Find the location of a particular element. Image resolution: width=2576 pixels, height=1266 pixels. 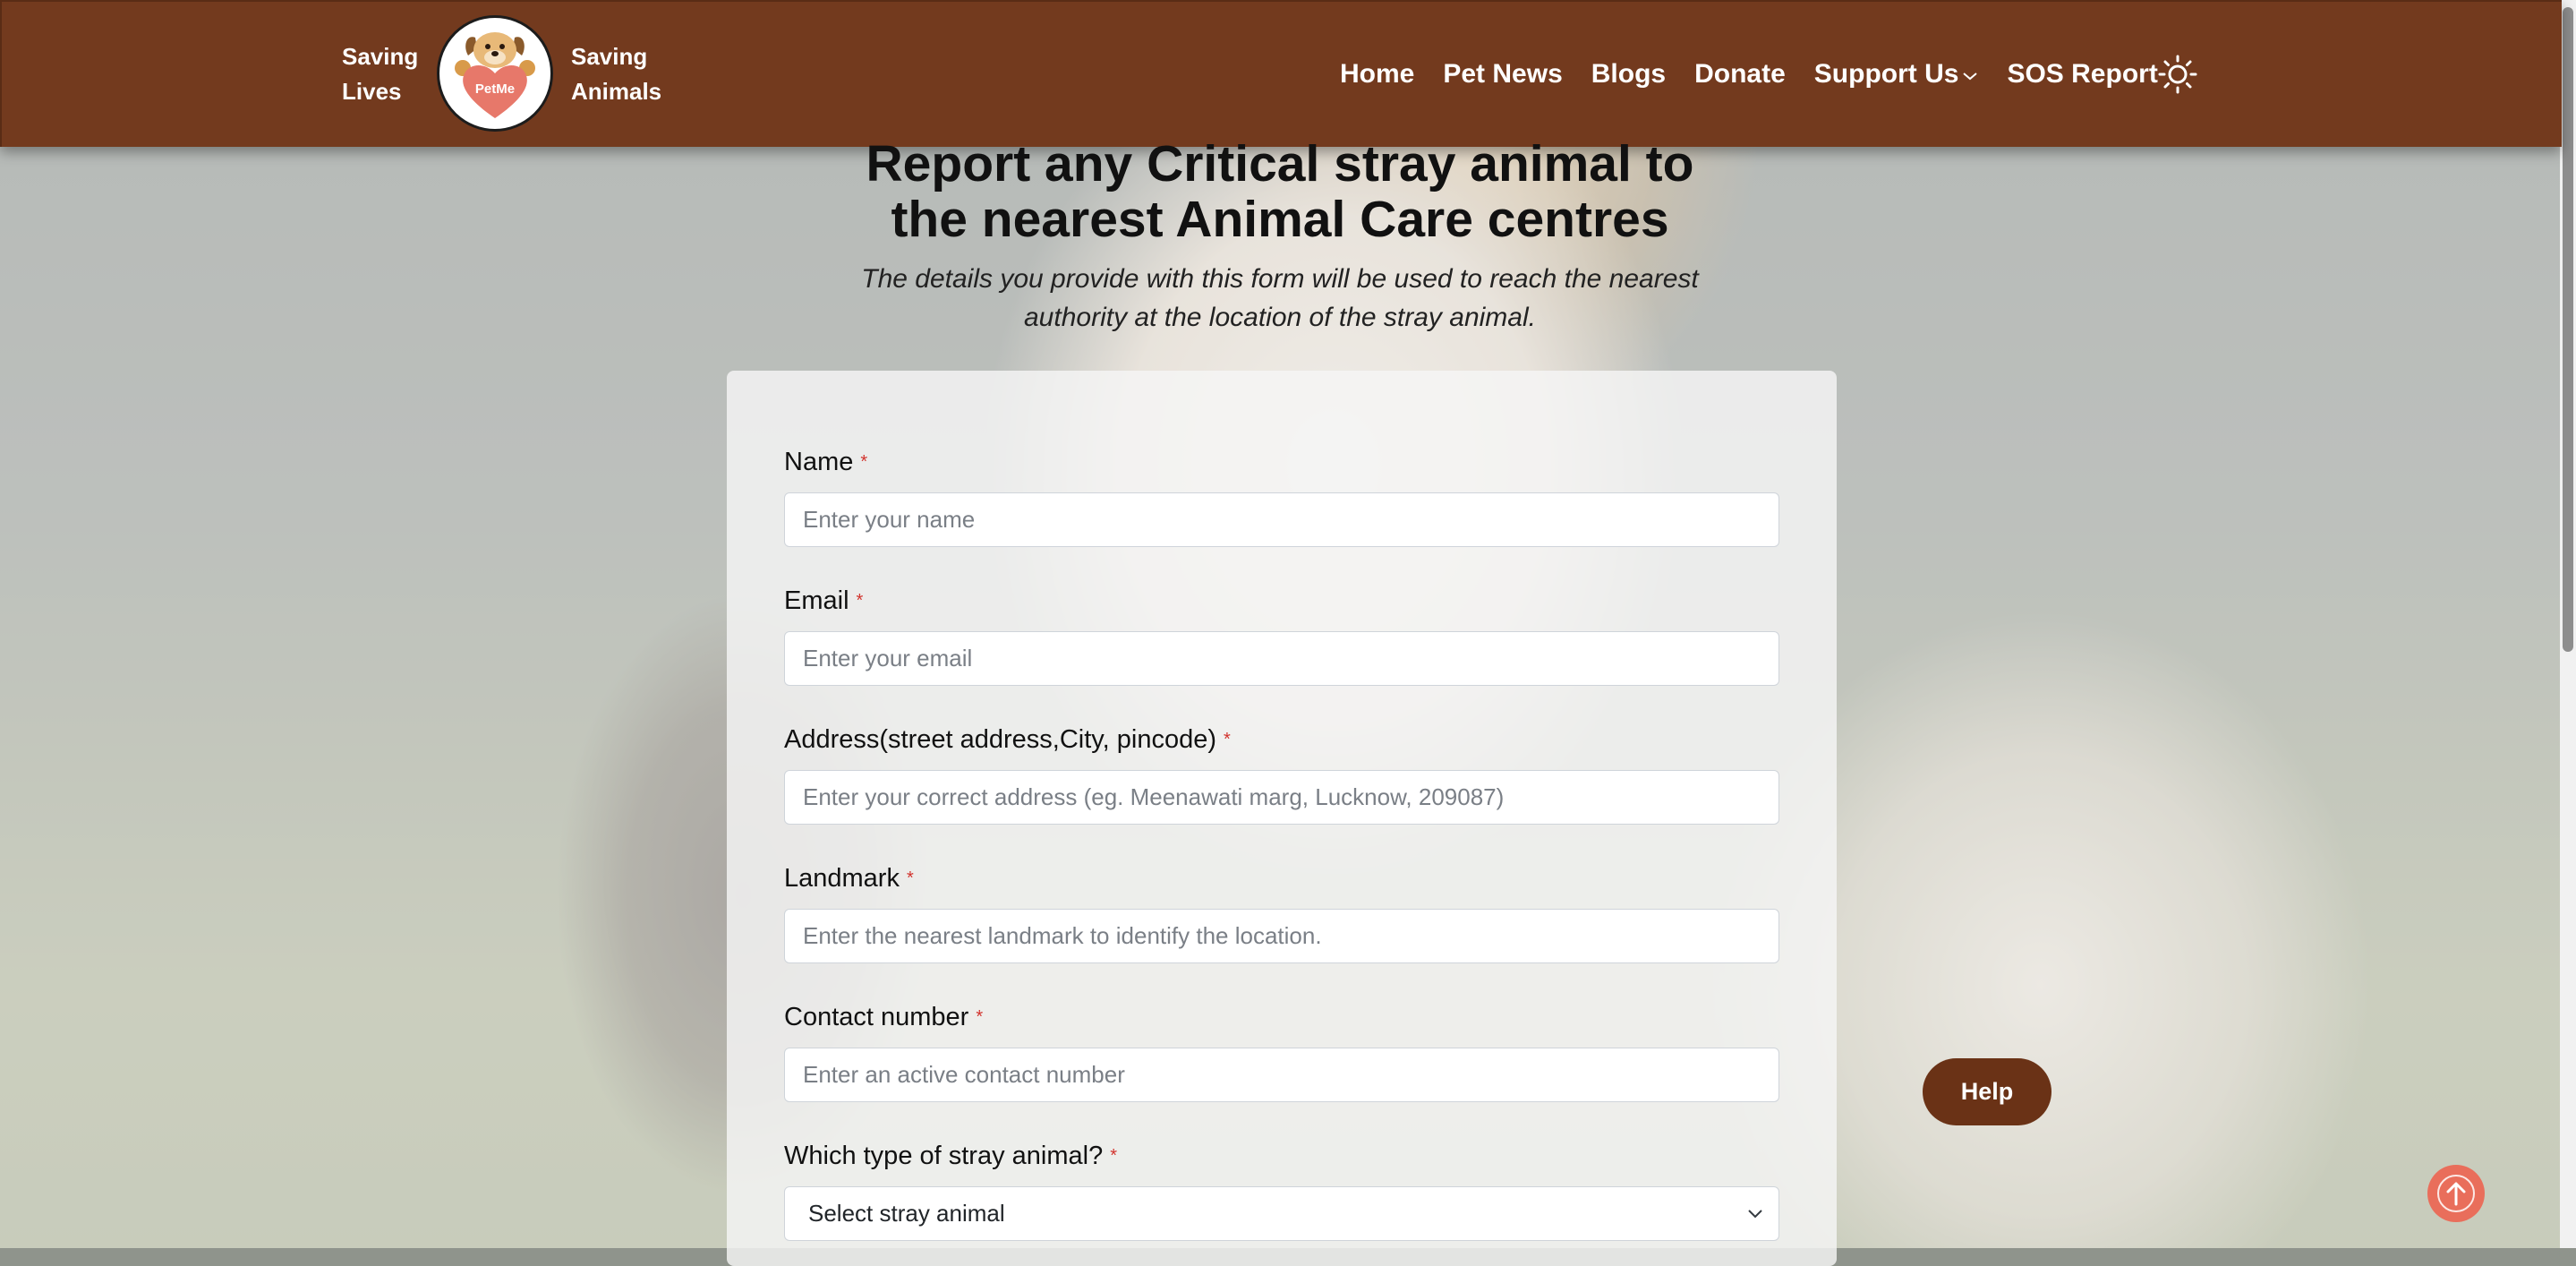

landmark-label: Landmark * is located at coordinates (1281, 878).